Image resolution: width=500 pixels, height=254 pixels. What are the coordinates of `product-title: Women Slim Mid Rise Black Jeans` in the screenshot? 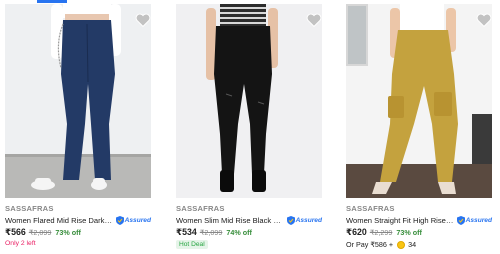 It's located at (230, 220).